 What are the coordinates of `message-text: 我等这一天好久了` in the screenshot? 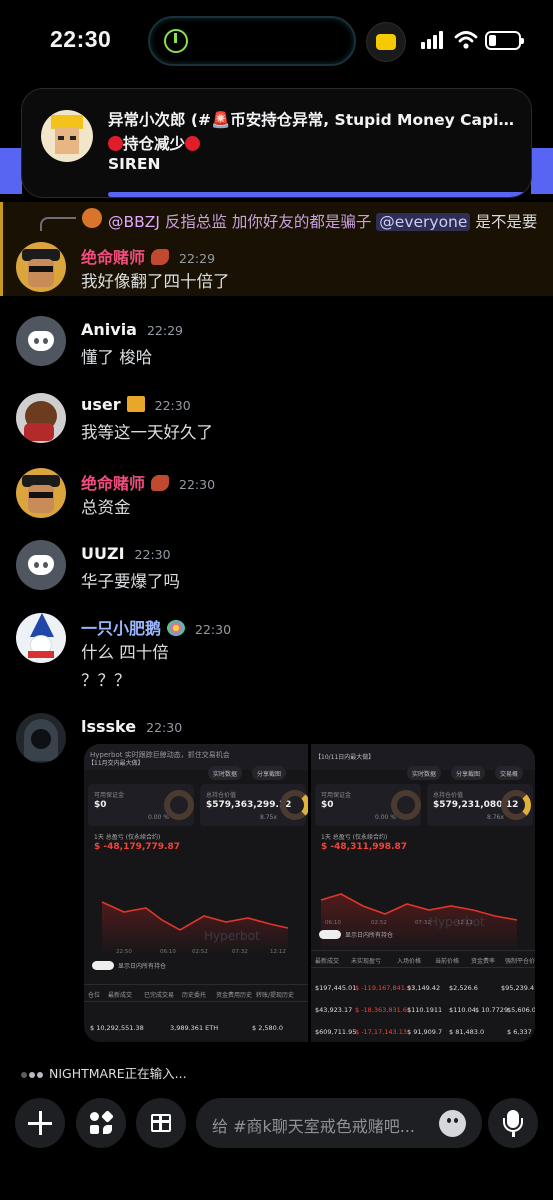 It's located at (147, 432).